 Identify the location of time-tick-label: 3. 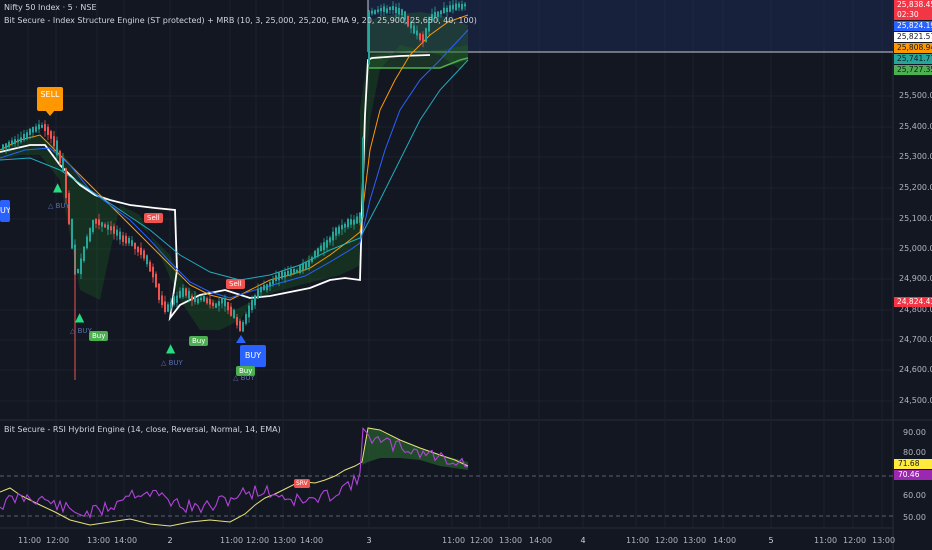
(369, 540).